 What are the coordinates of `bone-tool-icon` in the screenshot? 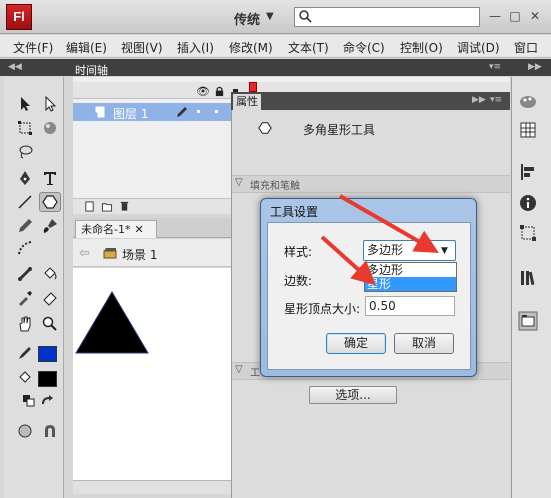 It's located at (25, 274).